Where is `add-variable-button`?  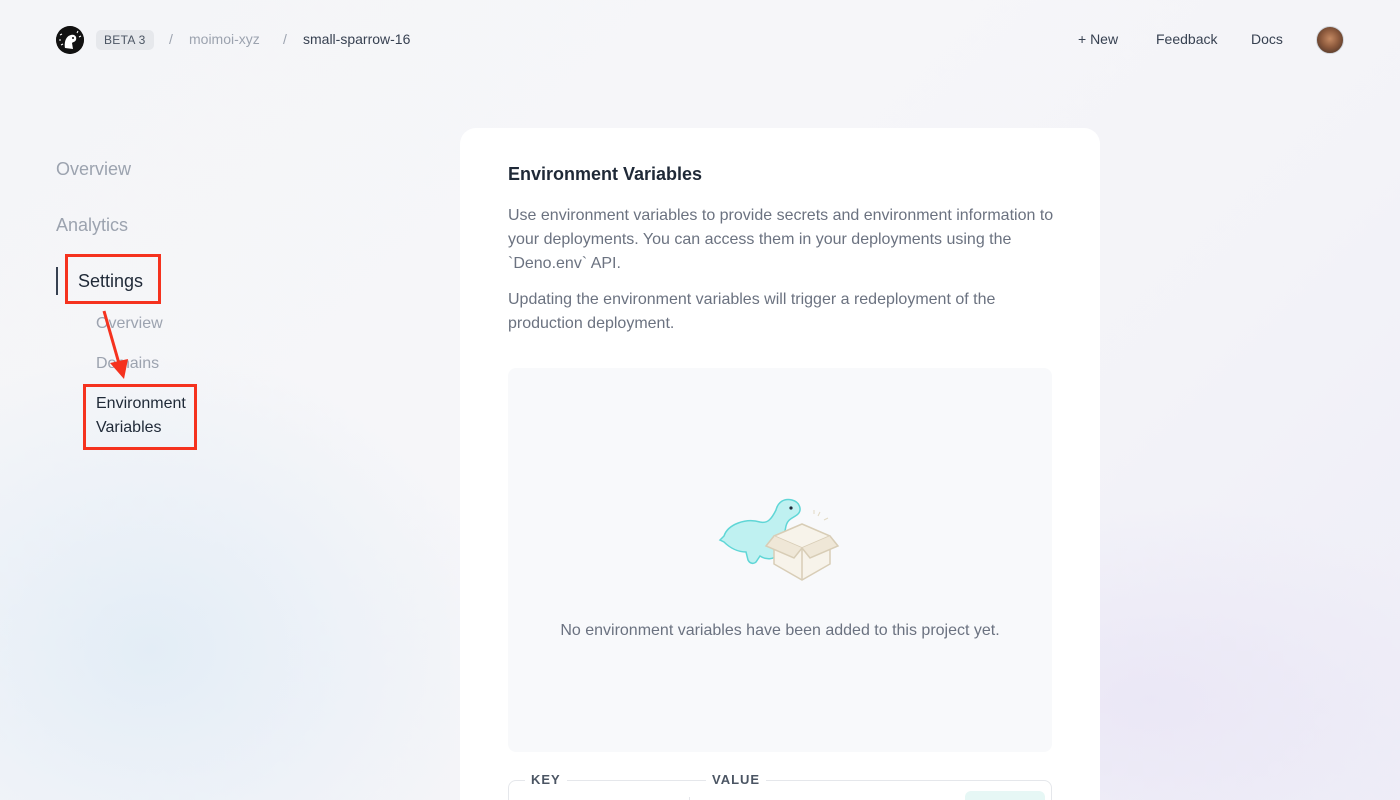
add-variable-button is located at coordinates (1005, 795).